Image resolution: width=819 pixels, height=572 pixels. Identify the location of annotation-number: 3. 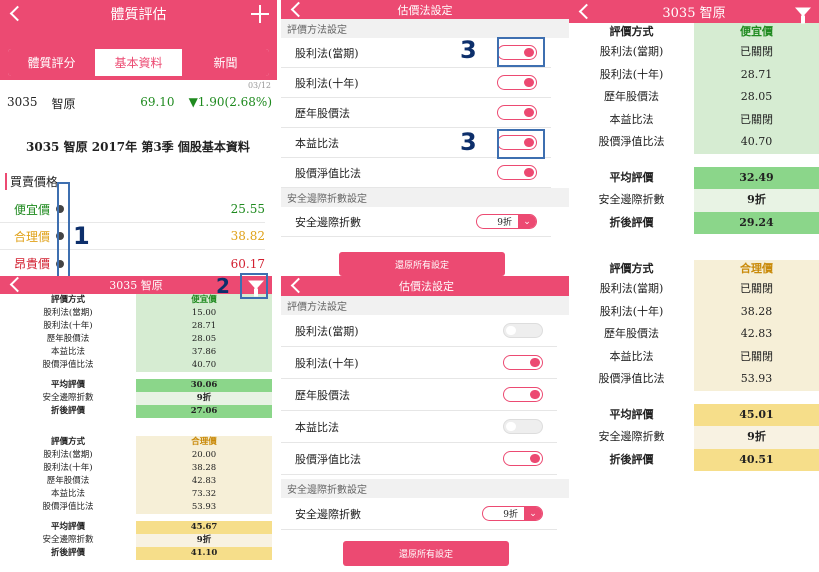
(468, 50).